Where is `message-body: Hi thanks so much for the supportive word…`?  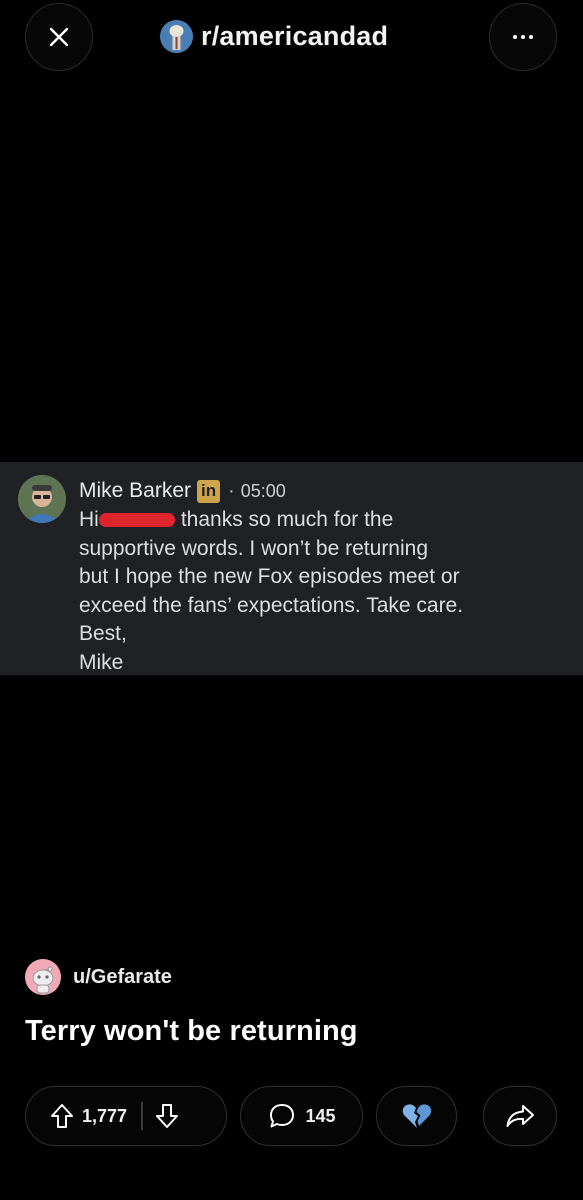 message-body: Hi thanks so much for the supportive word… is located at coordinates (319, 592).